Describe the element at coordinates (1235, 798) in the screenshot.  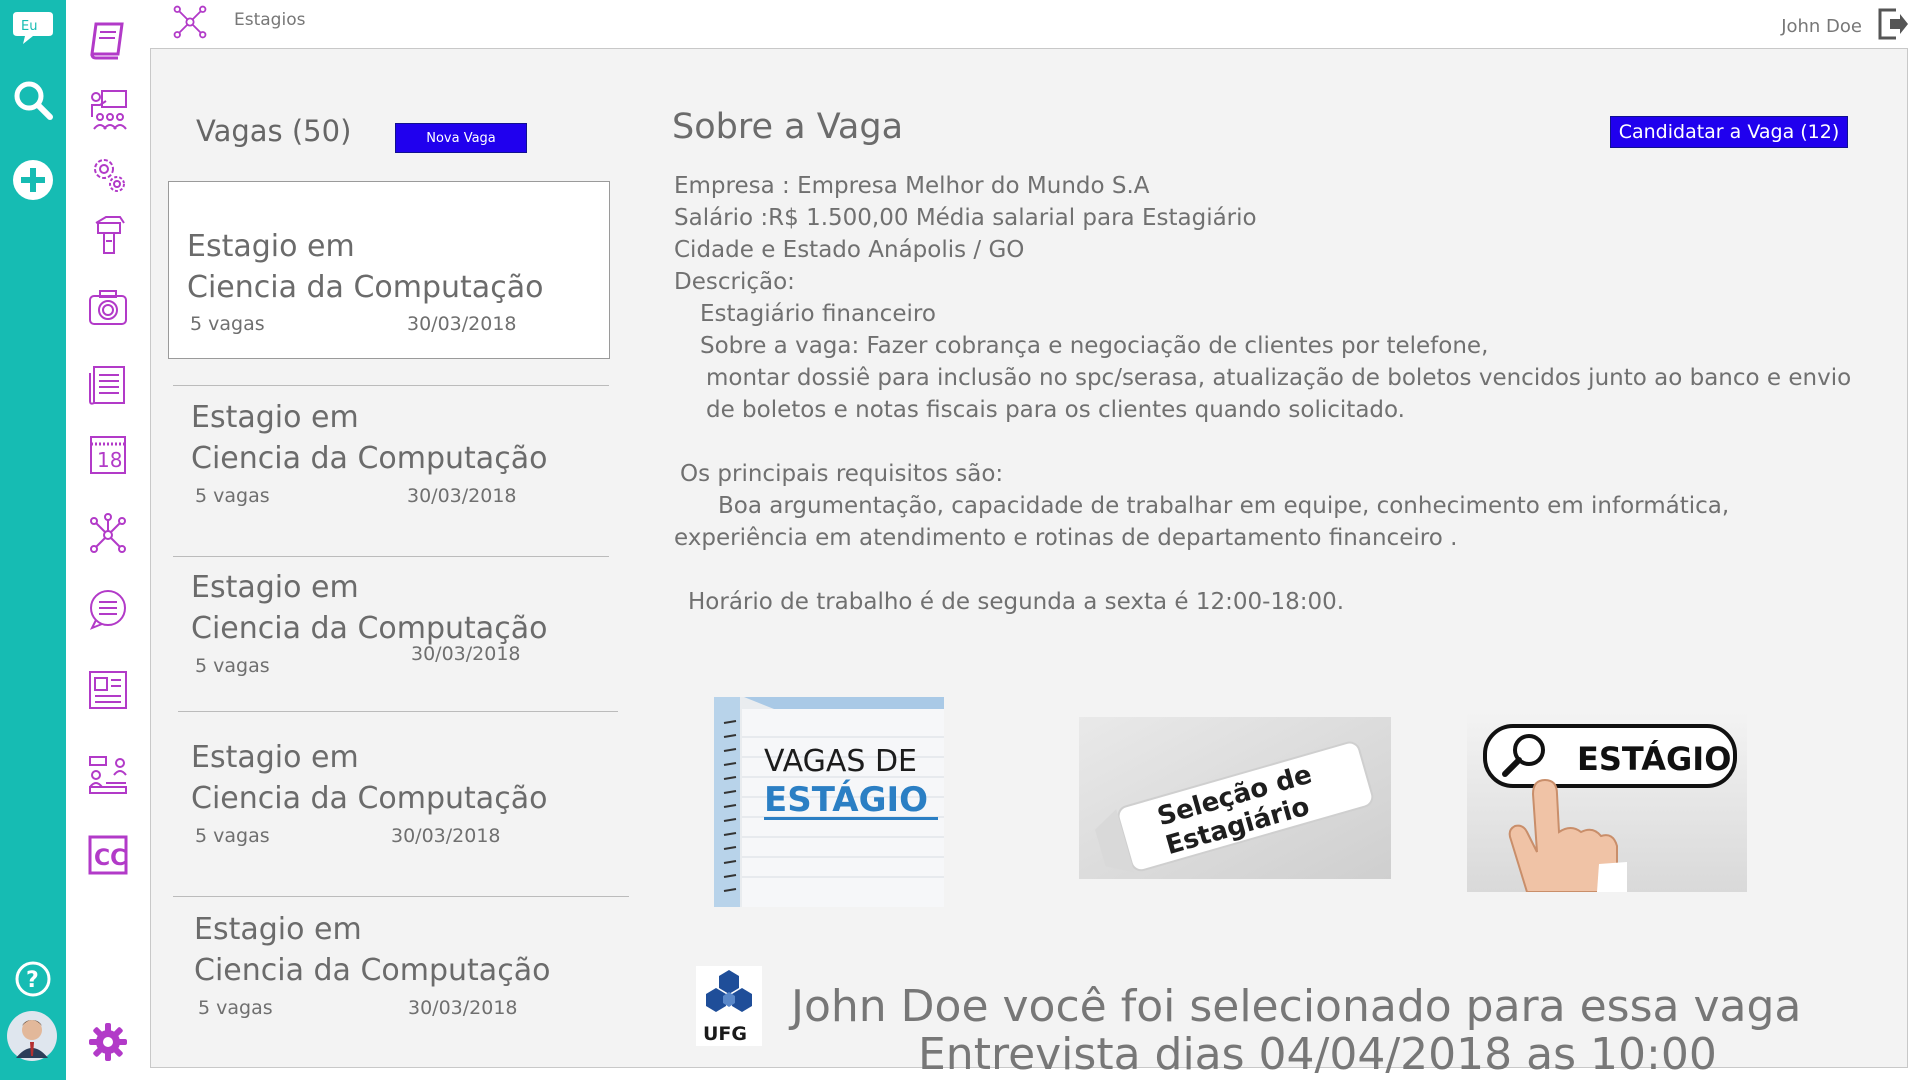
I see `selecao-estagiario-image: Seleção de Estagiário` at that location.